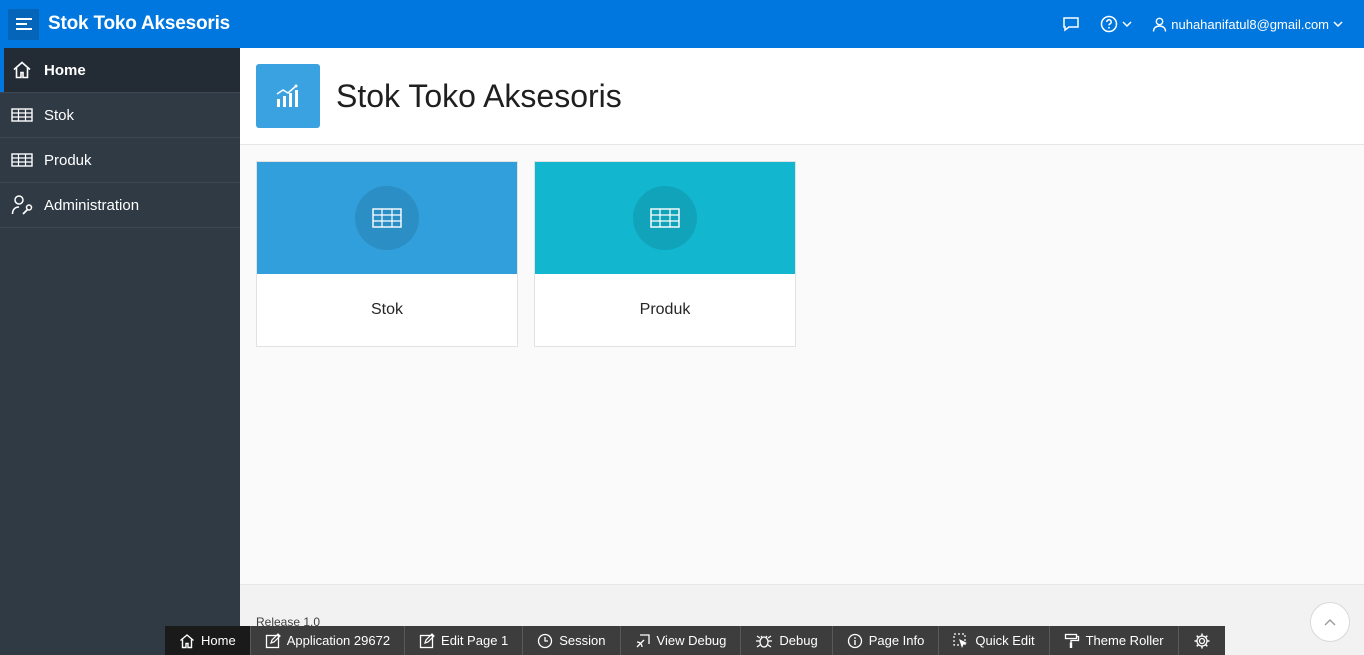 The width and height of the screenshot is (1364, 655). Describe the element at coordinates (288, 96) in the screenshot. I see `chart-icon` at that location.